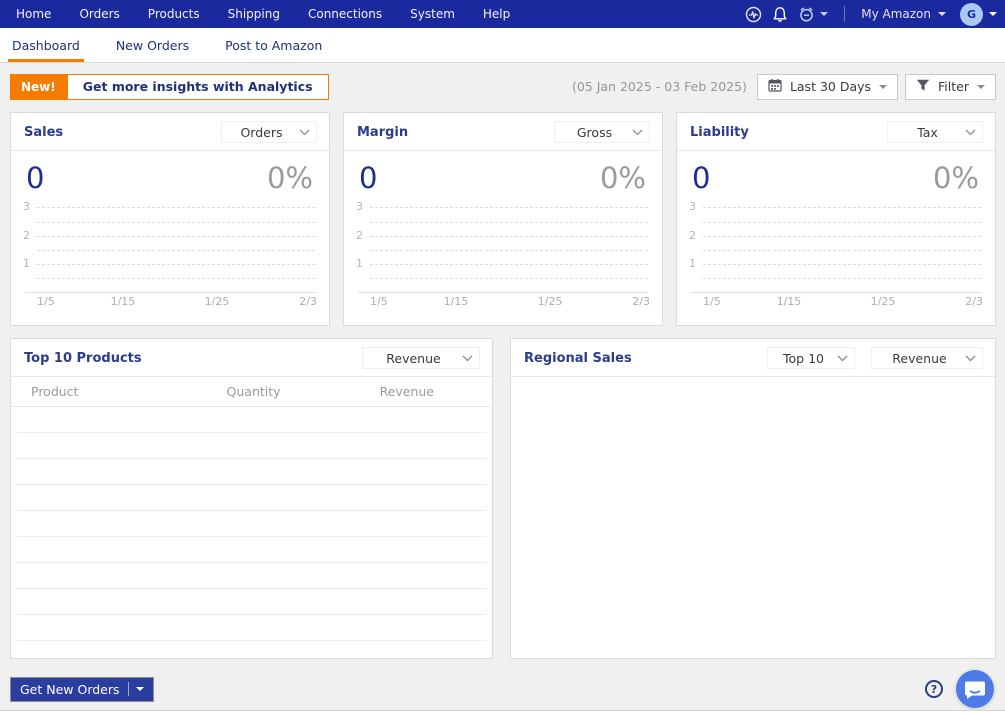 Image resolution: width=1005 pixels, height=714 pixels. Describe the element at coordinates (578, 358) in the screenshot. I see `regional-sales-title: Regional Sales` at that location.